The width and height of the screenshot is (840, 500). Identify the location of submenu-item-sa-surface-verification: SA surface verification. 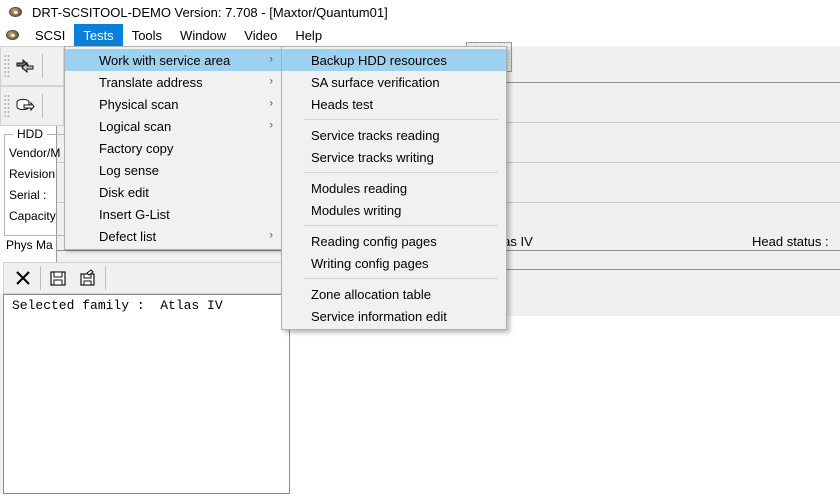
(394, 82).